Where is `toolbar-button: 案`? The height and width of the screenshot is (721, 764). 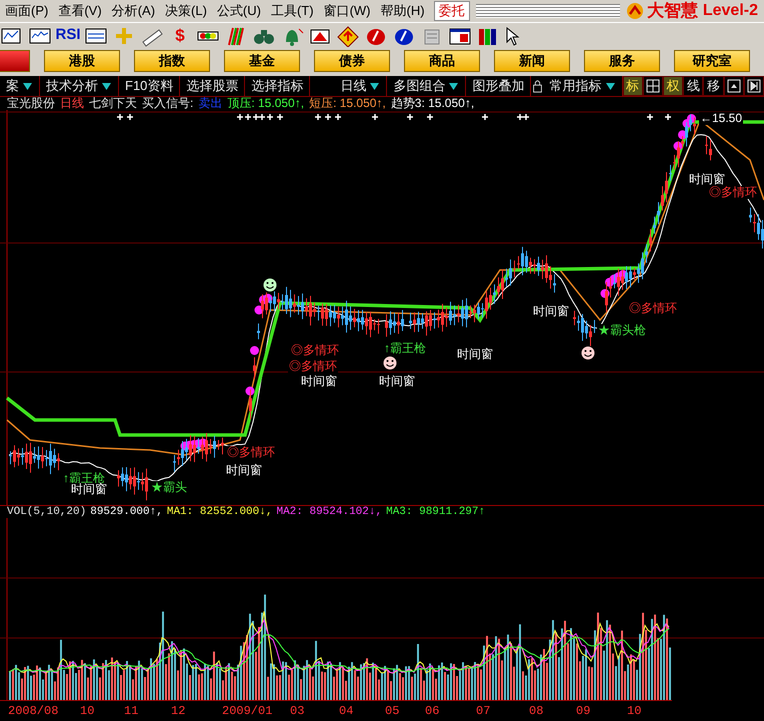
toolbar-button: 案 is located at coordinates (20, 86).